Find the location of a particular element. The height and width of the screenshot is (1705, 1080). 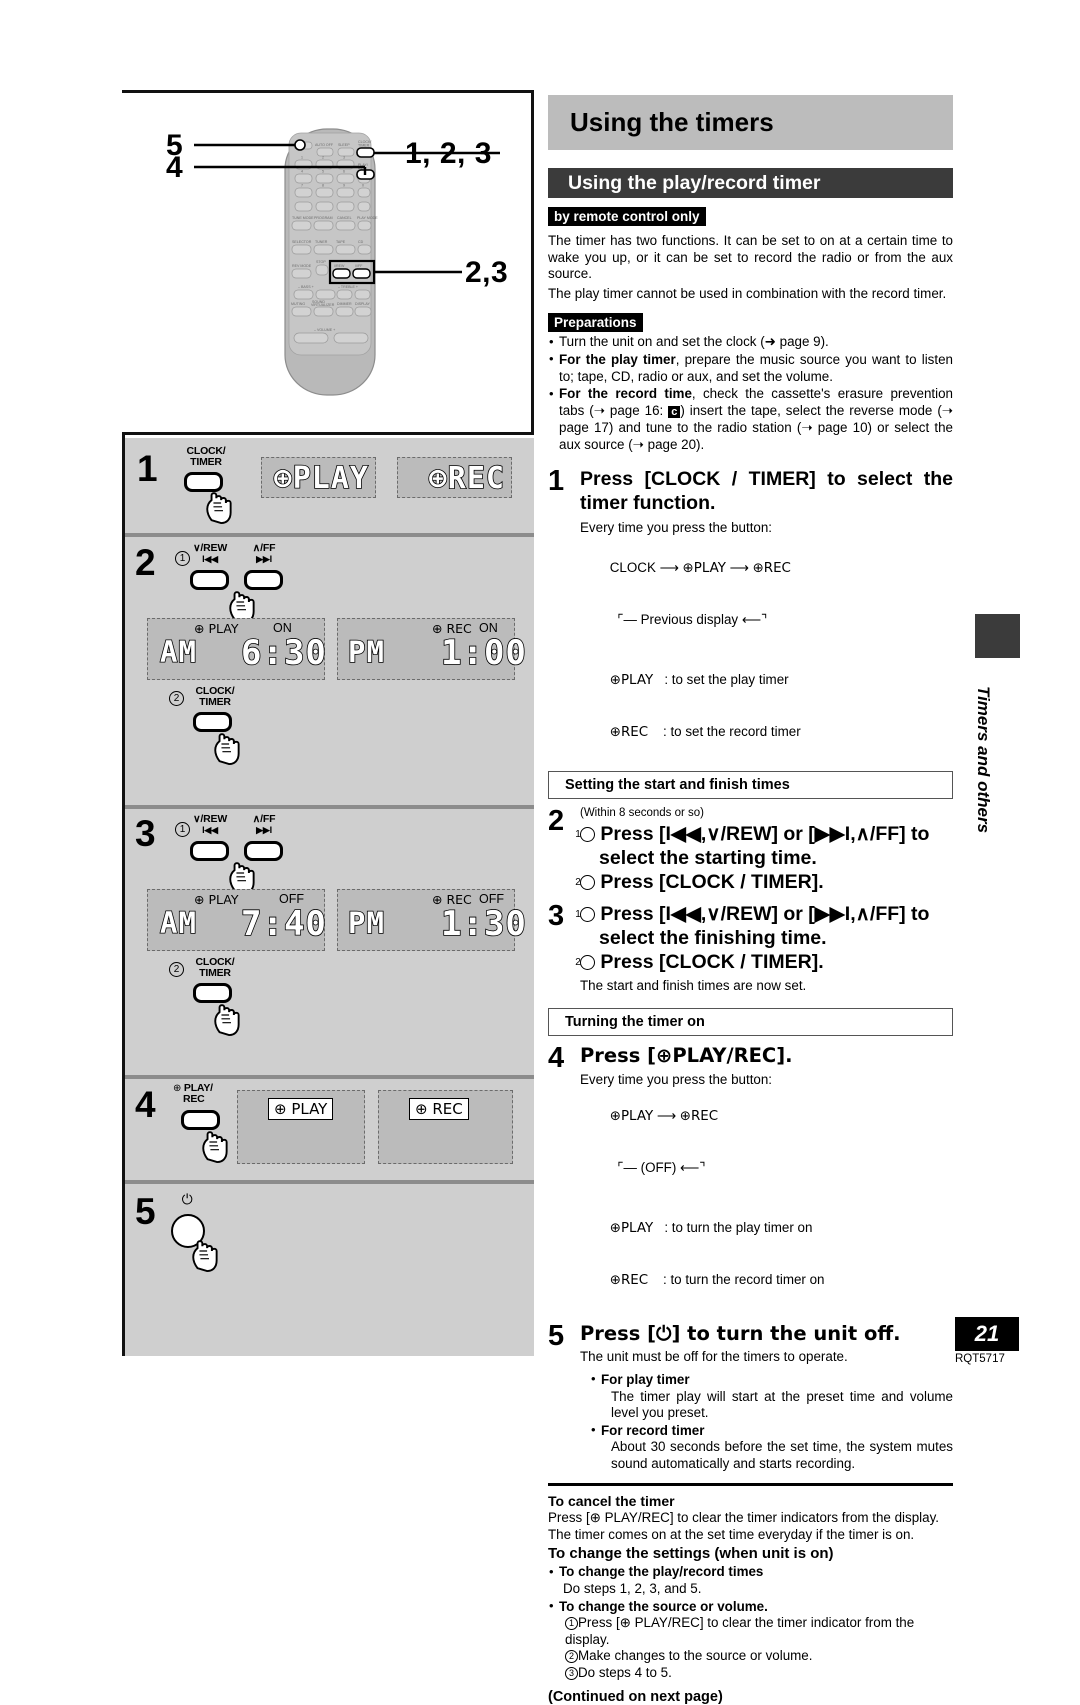

step-1-legend-2: ⊕REC : to set the record timer is located at coordinates (766, 732).